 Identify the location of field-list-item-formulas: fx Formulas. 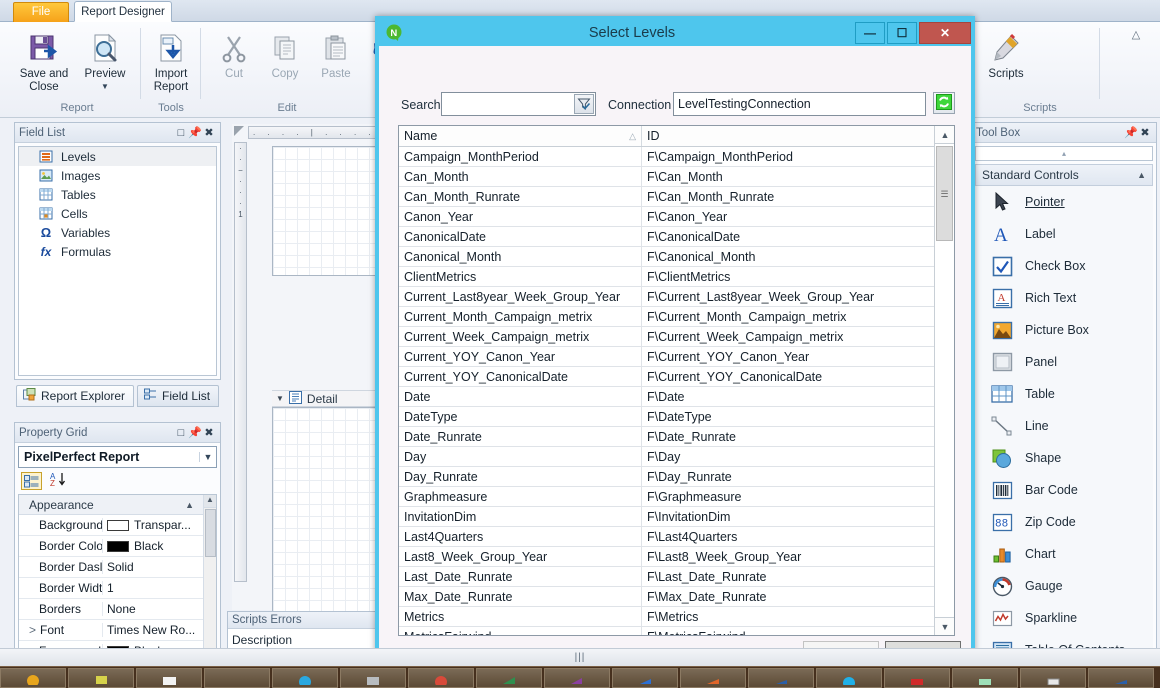
(117, 251).